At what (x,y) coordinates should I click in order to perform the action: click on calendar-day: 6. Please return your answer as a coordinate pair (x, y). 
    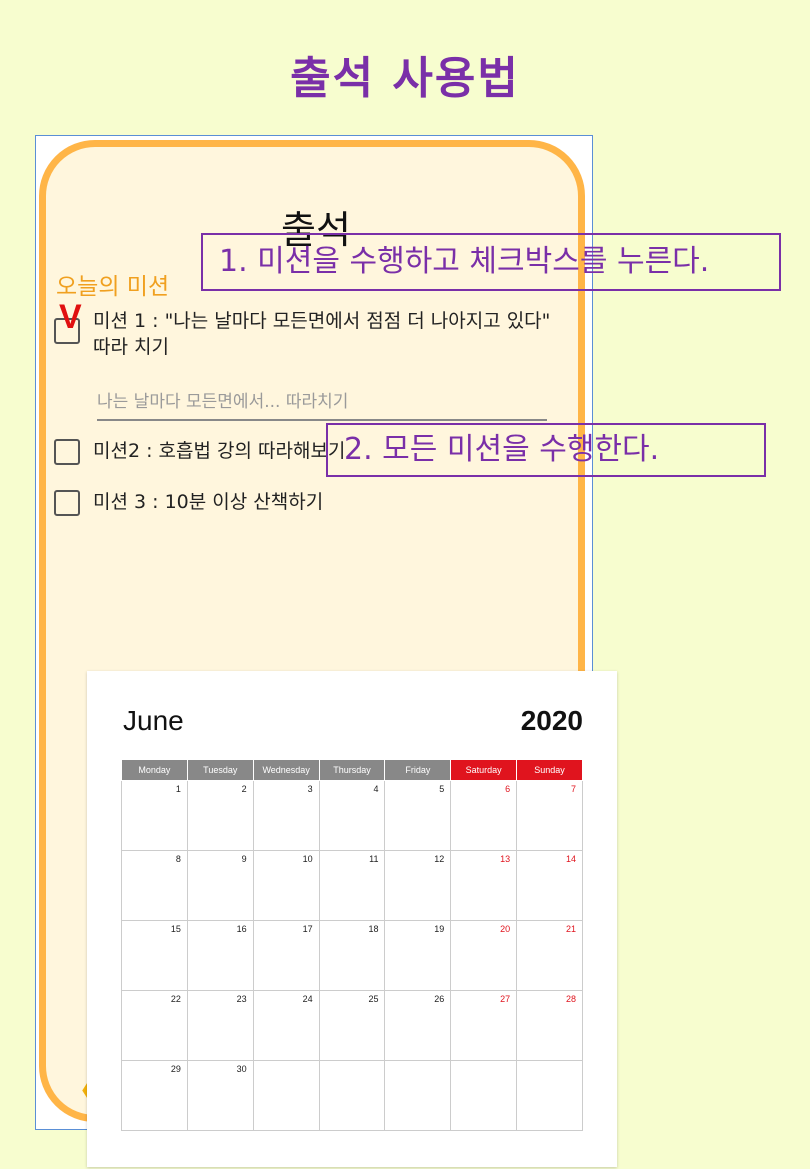
    Looking at the image, I should click on (484, 815).